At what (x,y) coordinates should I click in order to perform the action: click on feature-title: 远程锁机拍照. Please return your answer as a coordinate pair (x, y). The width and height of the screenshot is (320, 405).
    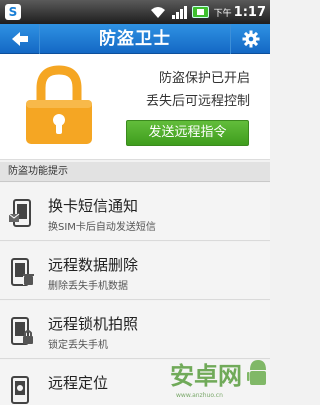
    Looking at the image, I should click on (93, 324).